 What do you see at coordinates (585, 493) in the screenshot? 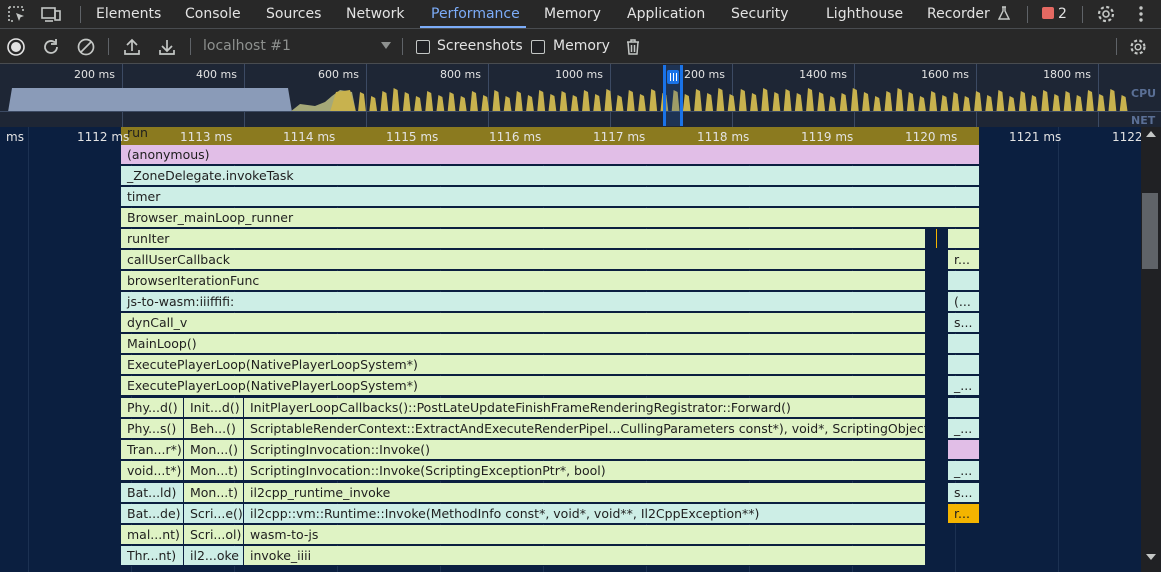
I see `flame-bar-il2cpp-runtime-invoke: il2cpp_runtime_invoke` at bounding box center [585, 493].